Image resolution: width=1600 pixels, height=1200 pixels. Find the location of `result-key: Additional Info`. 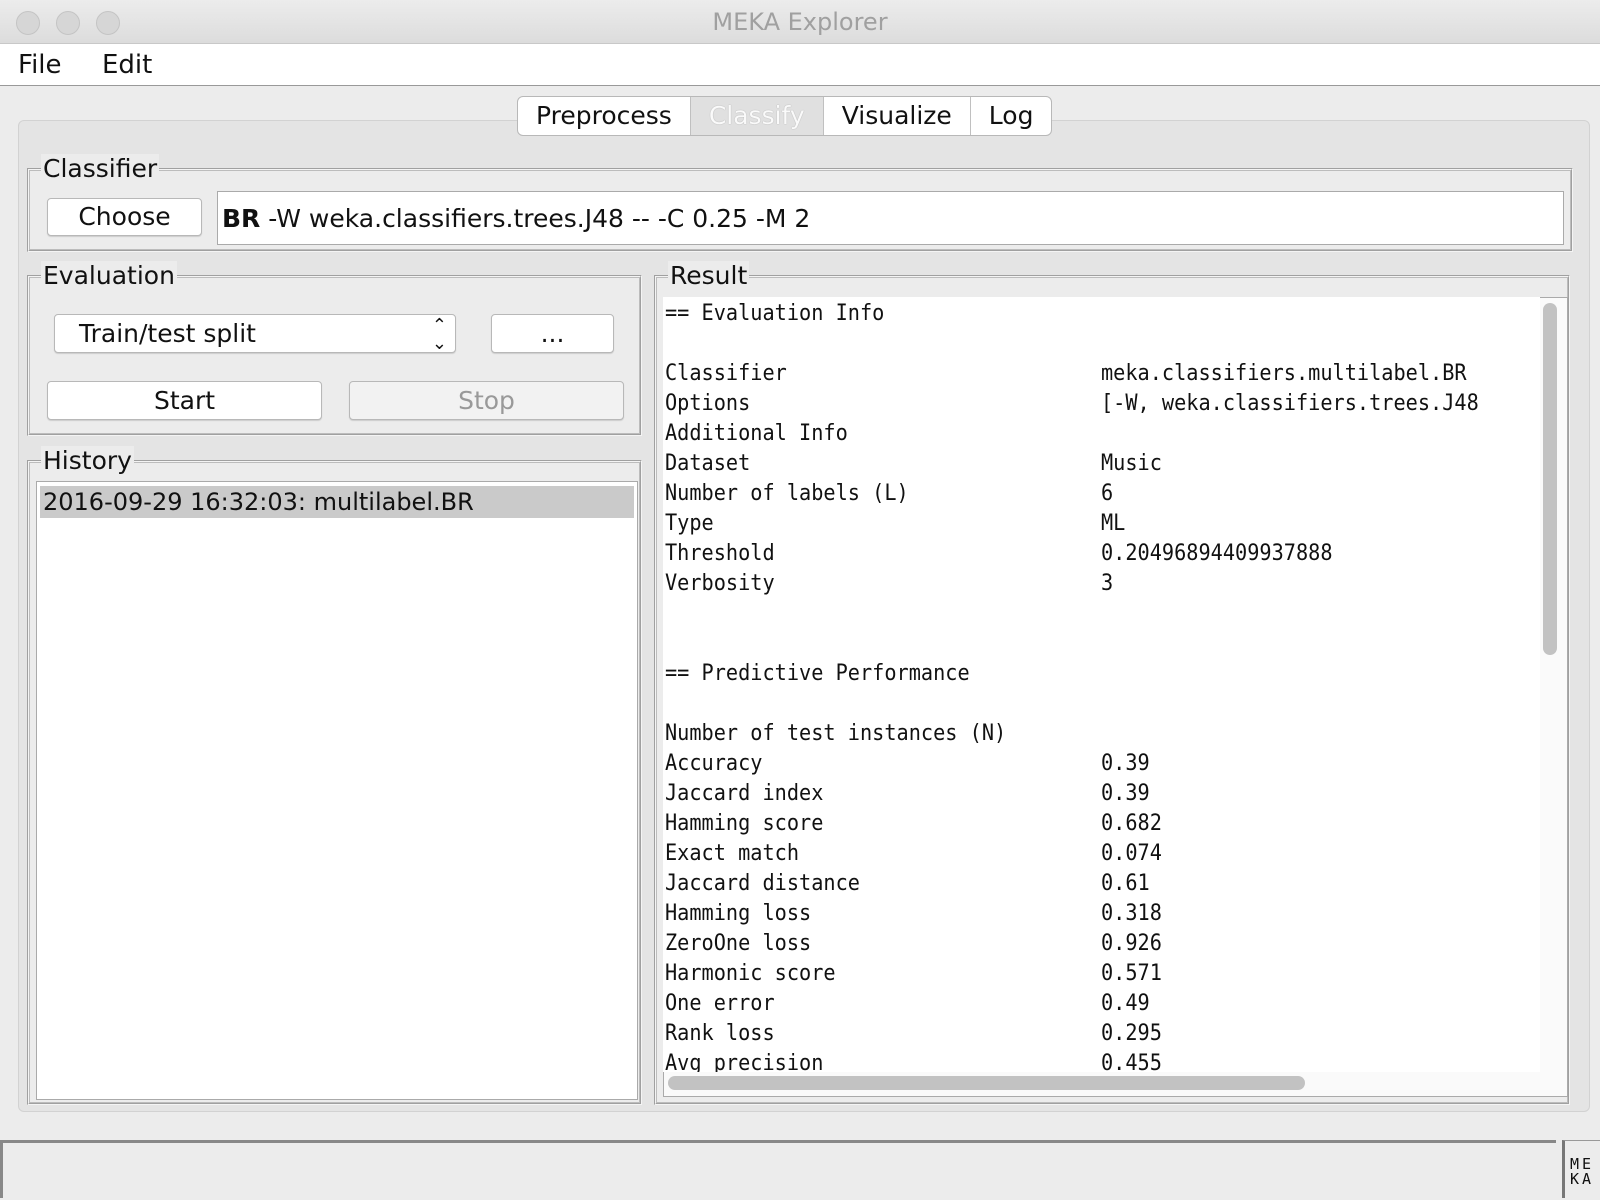

result-key: Additional Info is located at coordinates (756, 433).